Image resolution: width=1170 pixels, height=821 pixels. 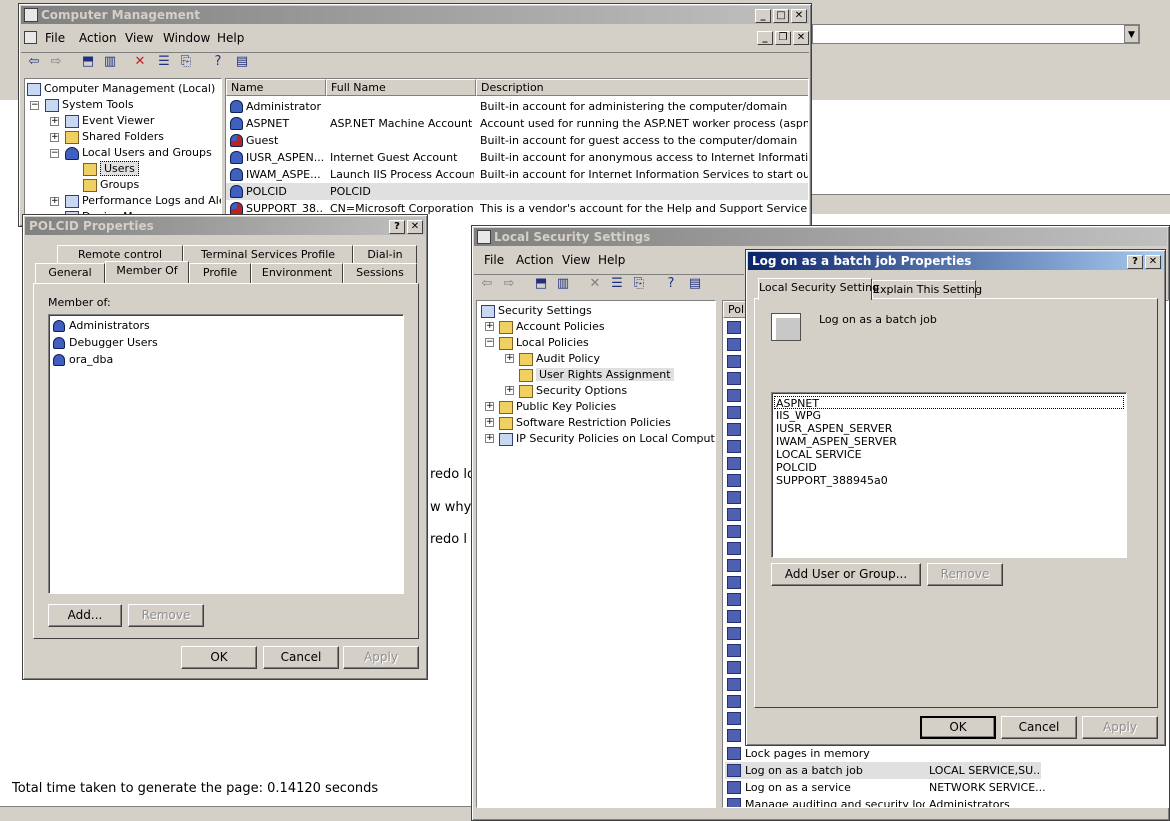 I want to click on expander-event-viewer: +, so click(x=54, y=121).